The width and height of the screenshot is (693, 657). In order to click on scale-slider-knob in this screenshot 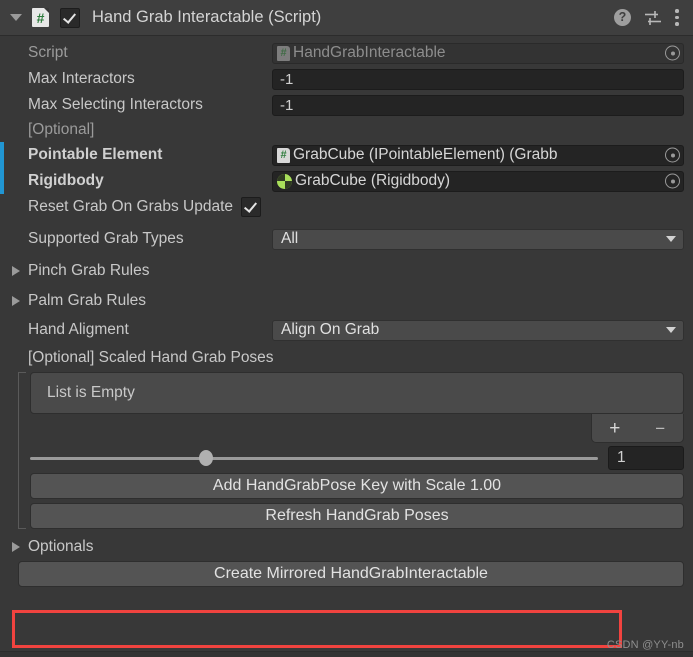, I will do `click(206, 458)`.